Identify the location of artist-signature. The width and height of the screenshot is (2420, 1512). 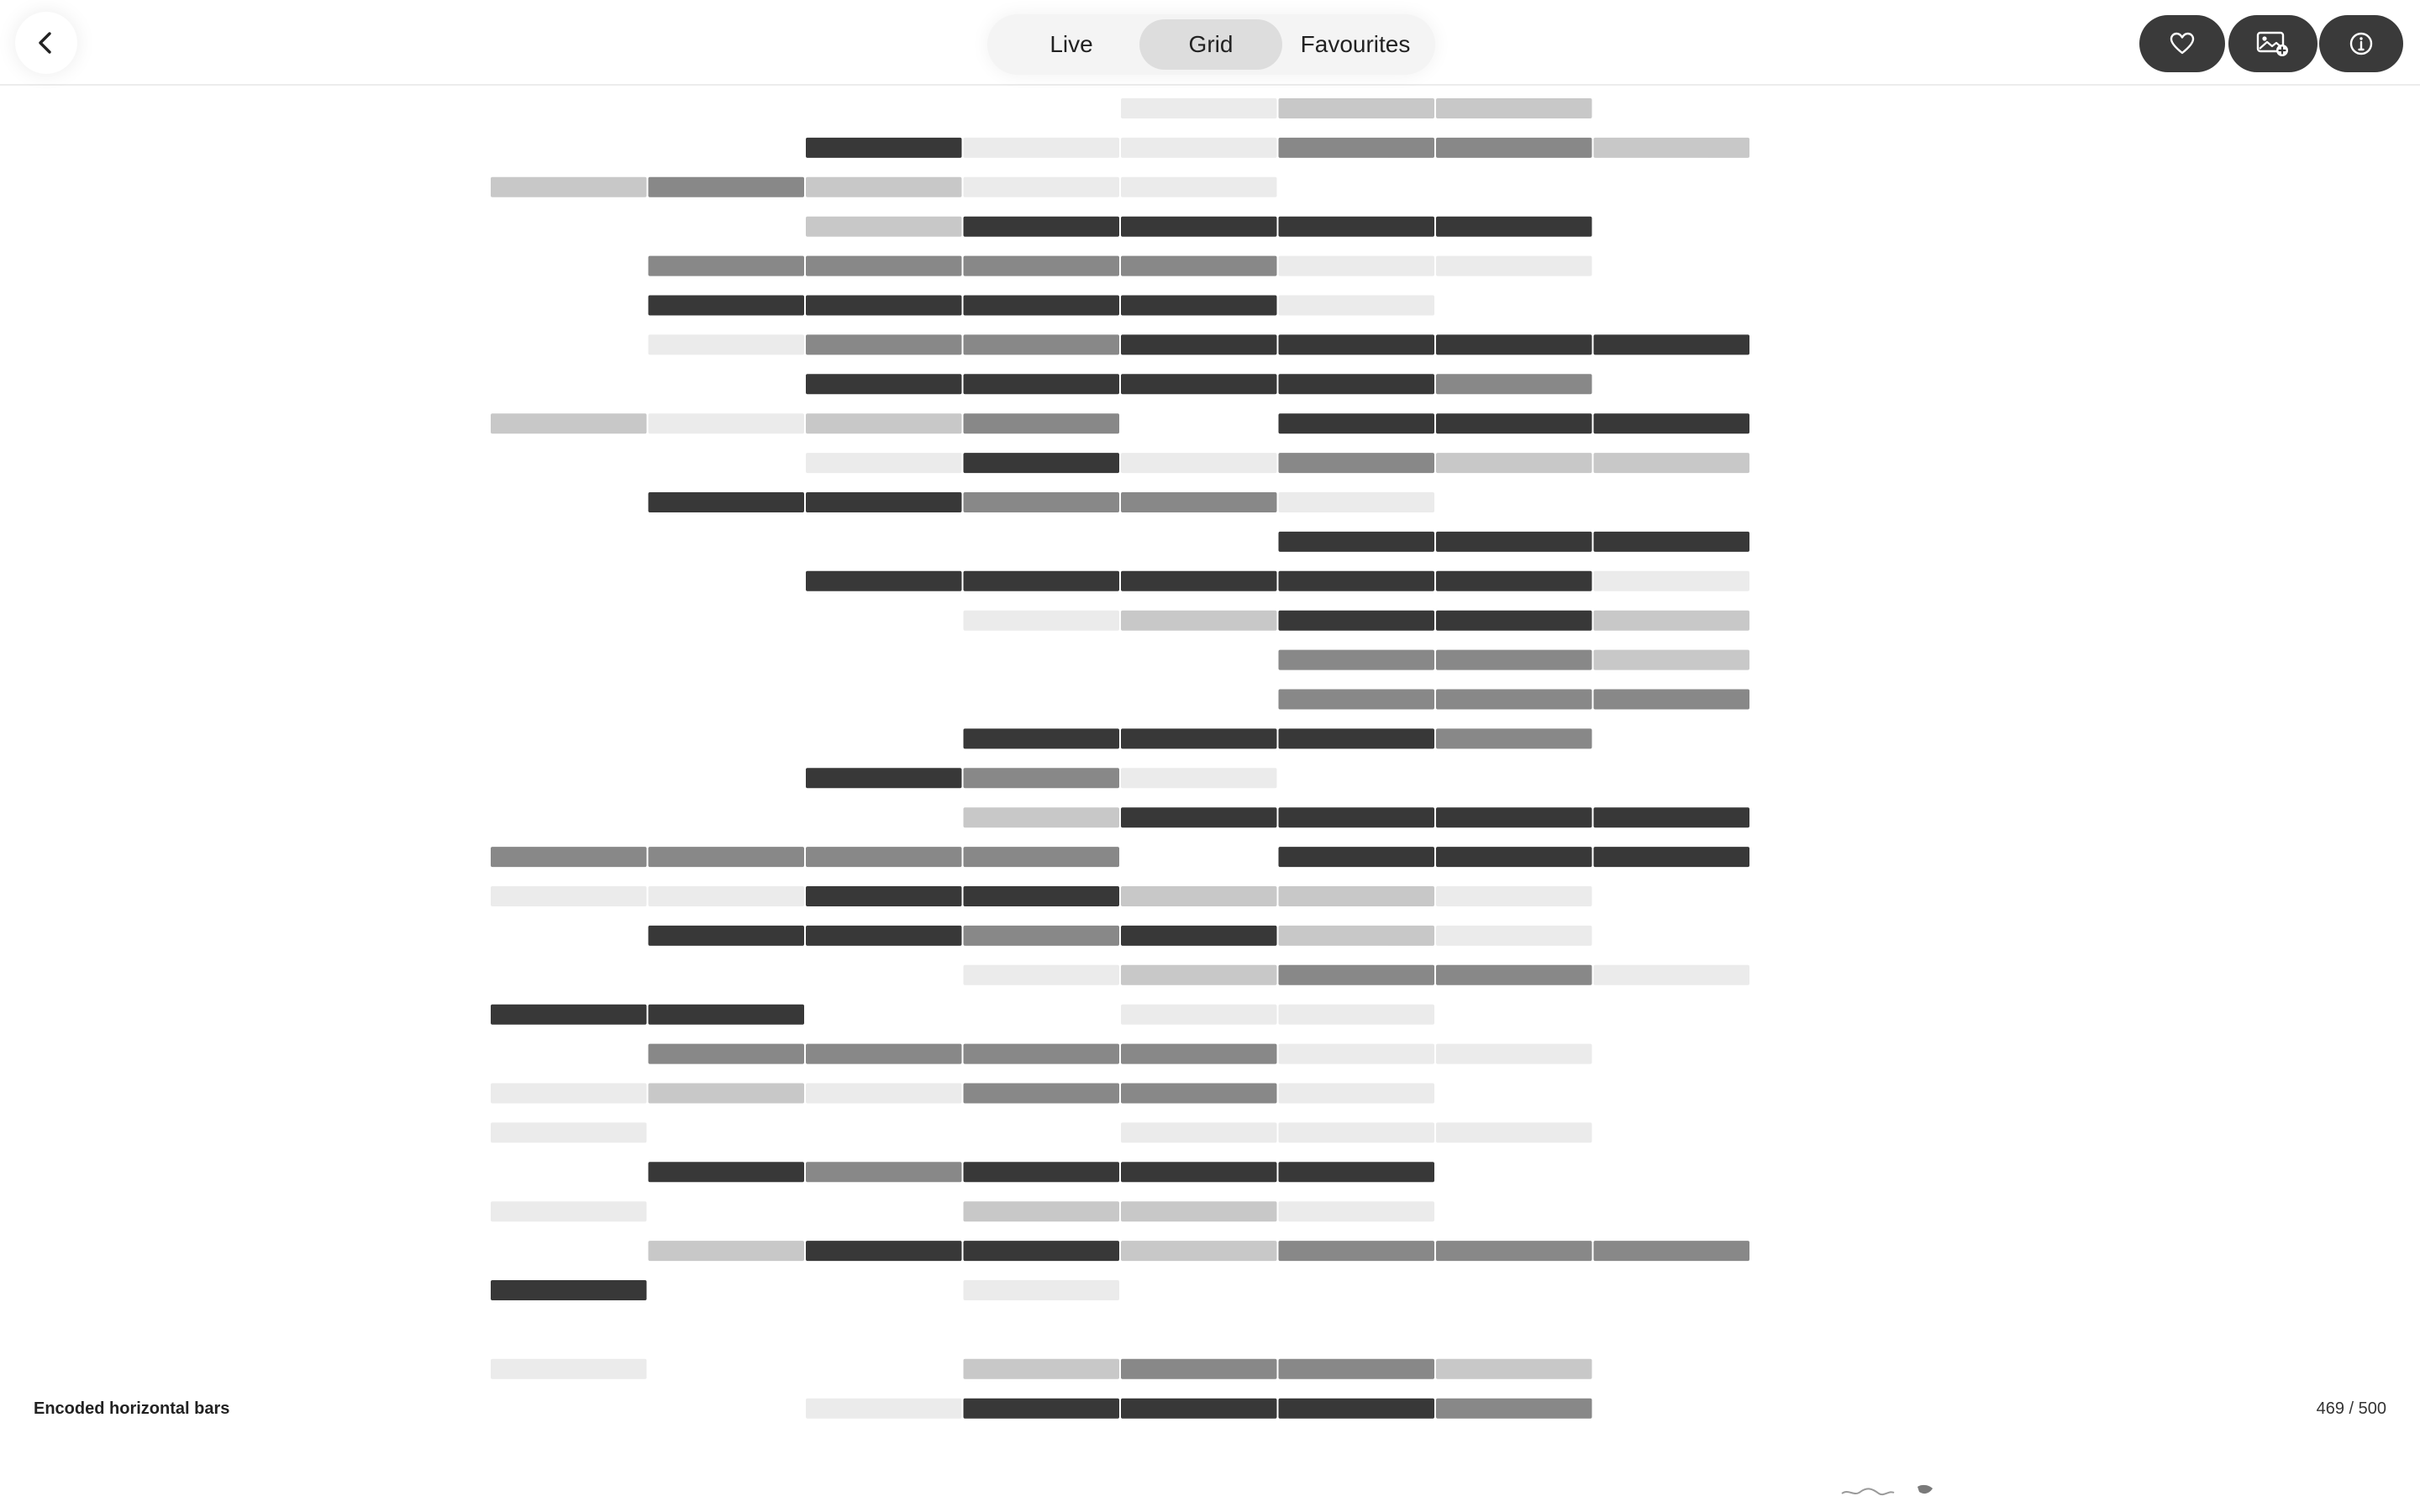
(1887, 1490).